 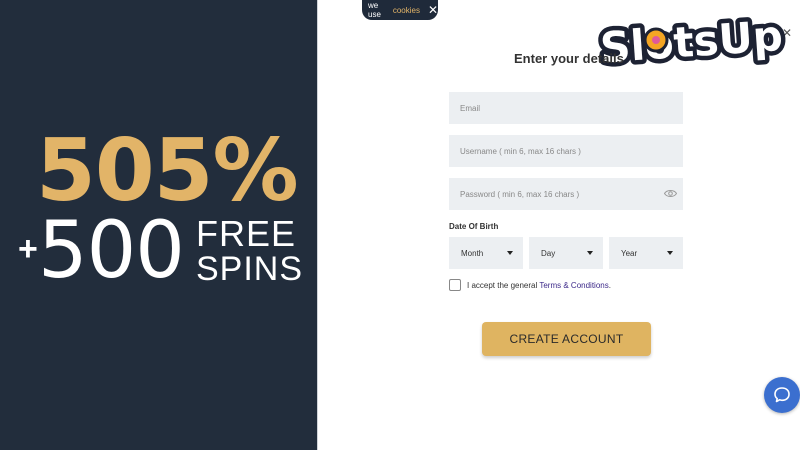 What do you see at coordinates (246, 233) in the screenshot?
I see `free-label: FREE` at bounding box center [246, 233].